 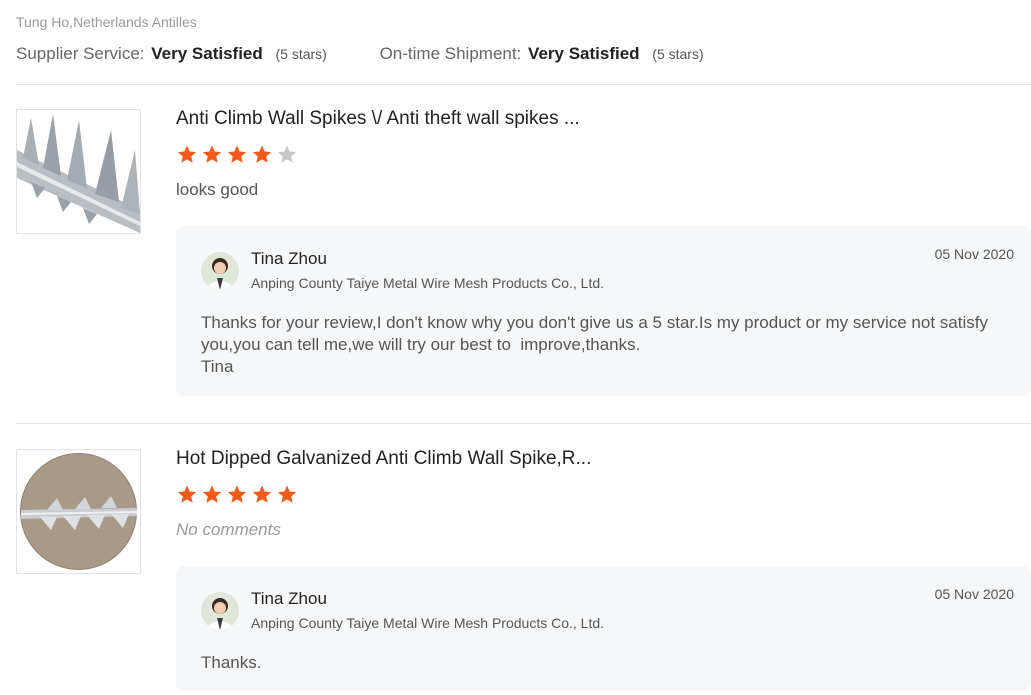 What do you see at coordinates (606, 663) in the screenshot?
I see `reply-text: Thanks.` at bounding box center [606, 663].